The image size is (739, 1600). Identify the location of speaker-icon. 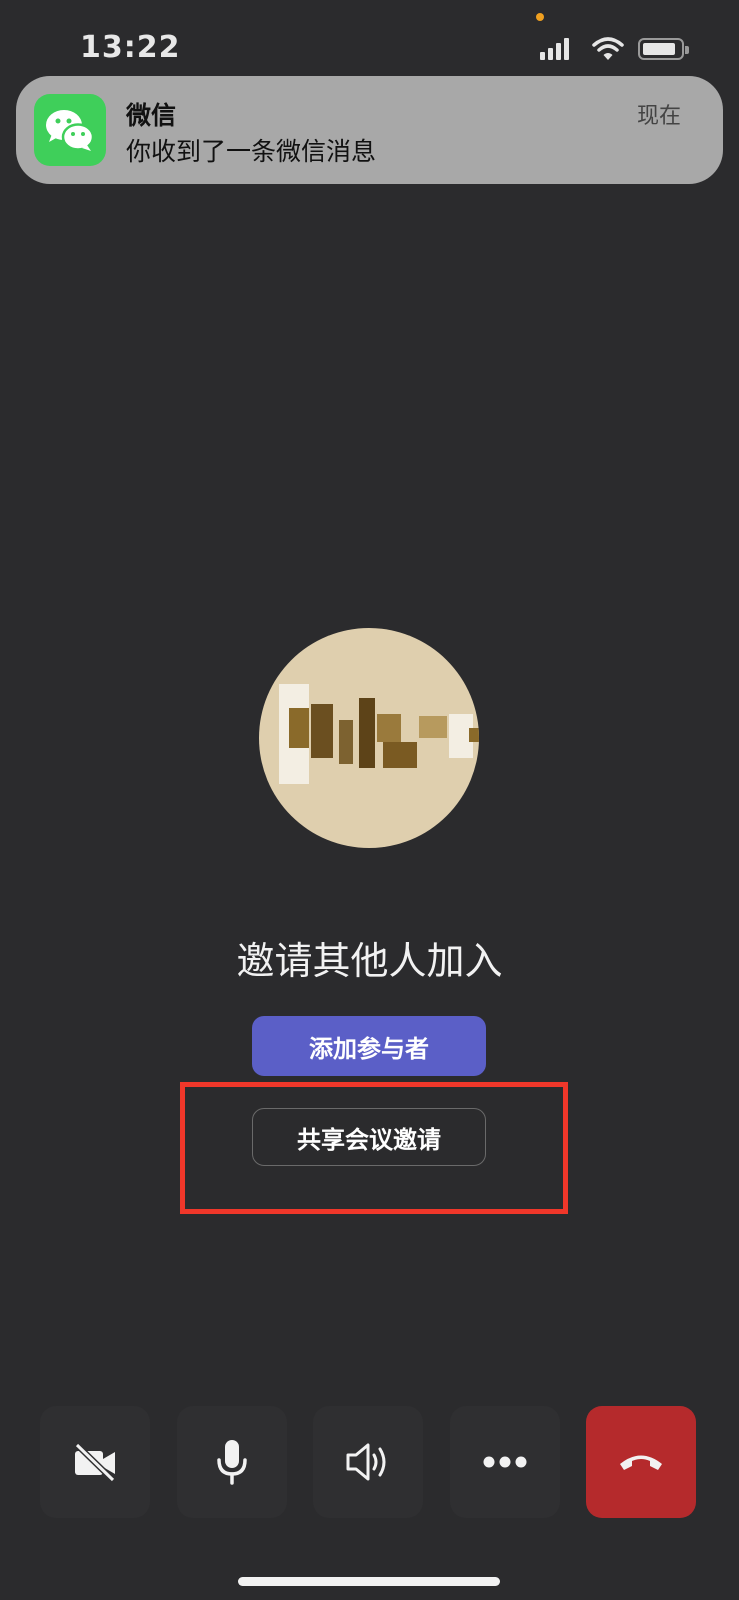
(366, 1462).